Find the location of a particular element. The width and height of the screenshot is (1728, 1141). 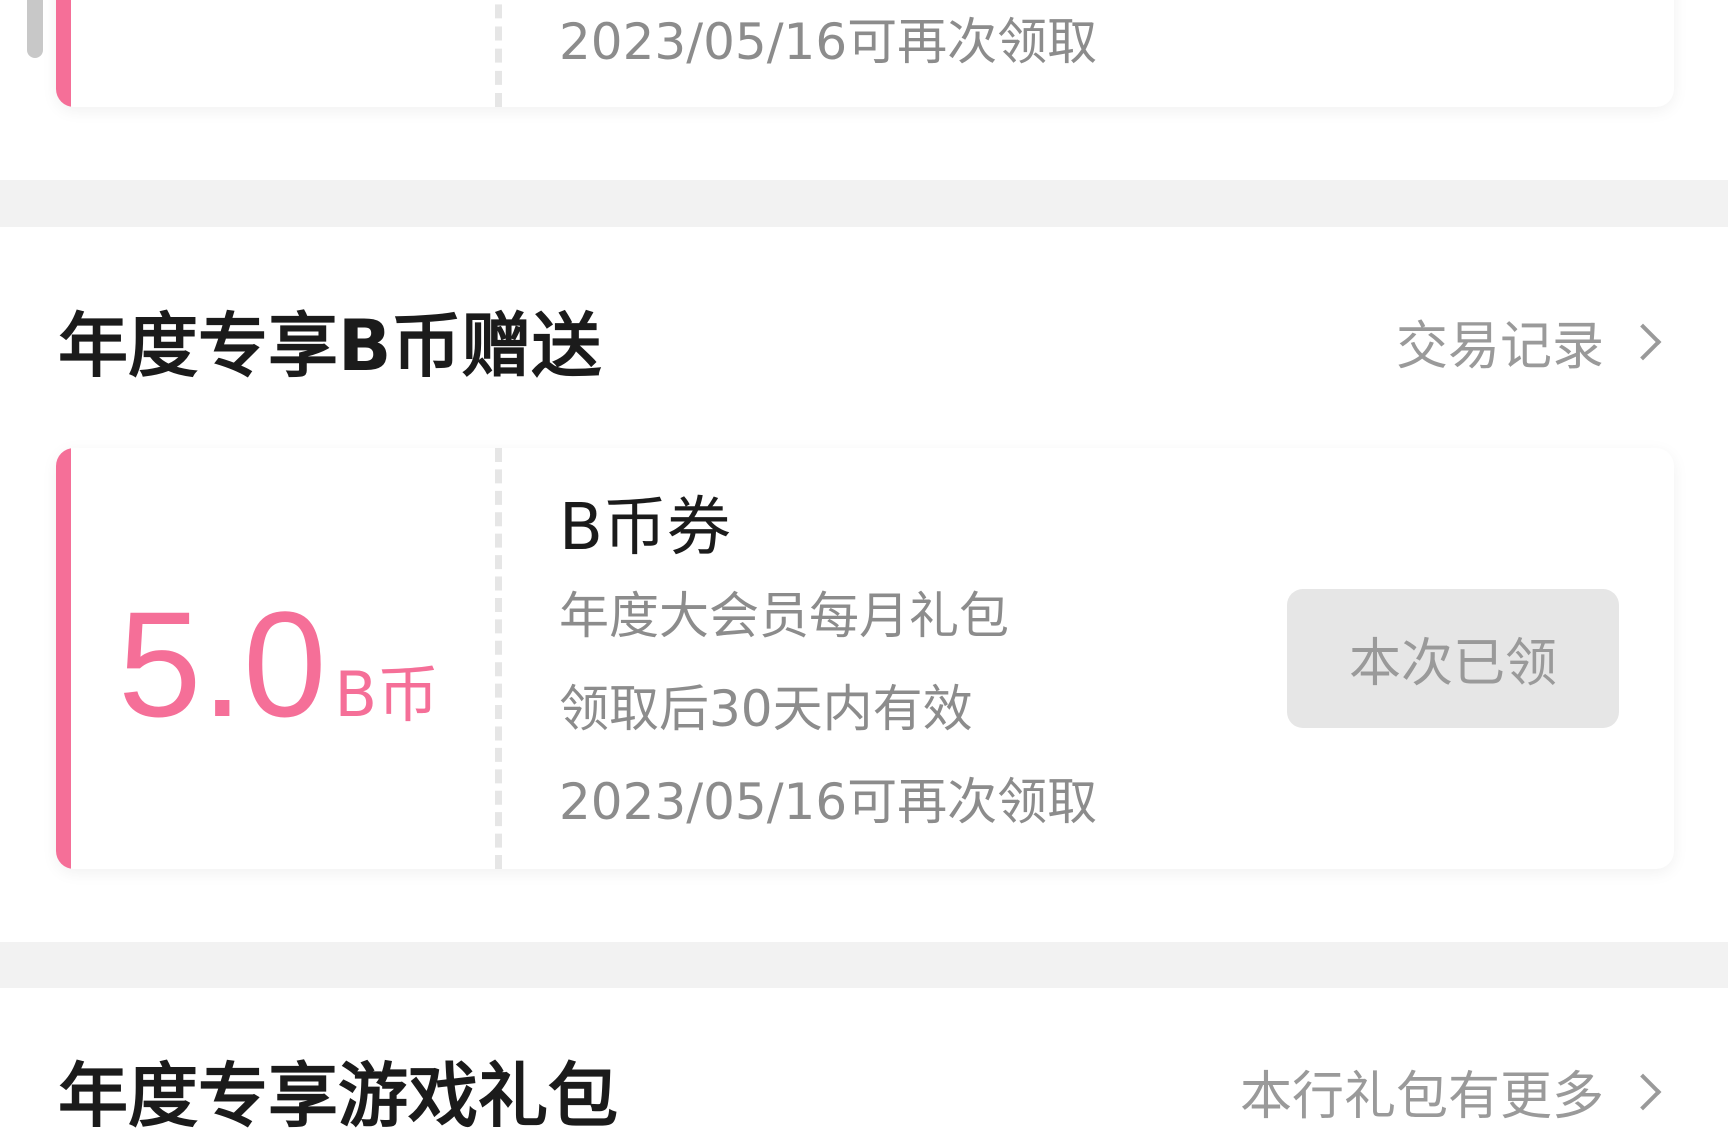

section-title-bcoin: 年度专享B币赠送 is located at coordinates (330, 346).